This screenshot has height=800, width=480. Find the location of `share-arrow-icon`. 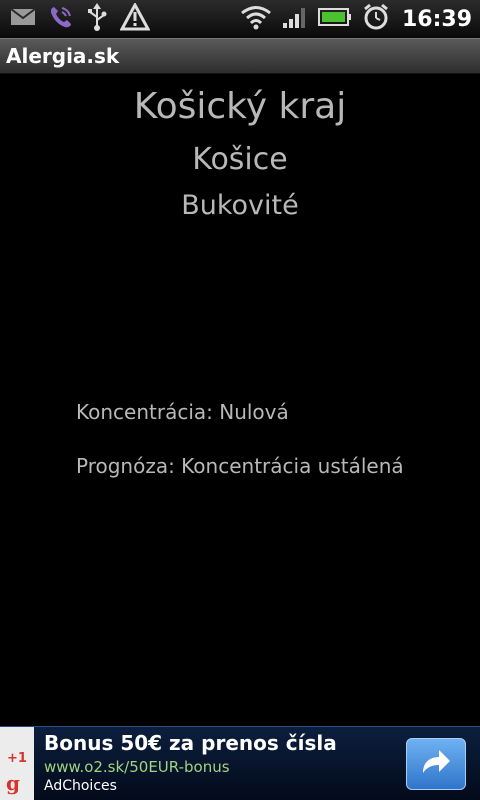

share-arrow-icon is located at coordinates (436, 764).